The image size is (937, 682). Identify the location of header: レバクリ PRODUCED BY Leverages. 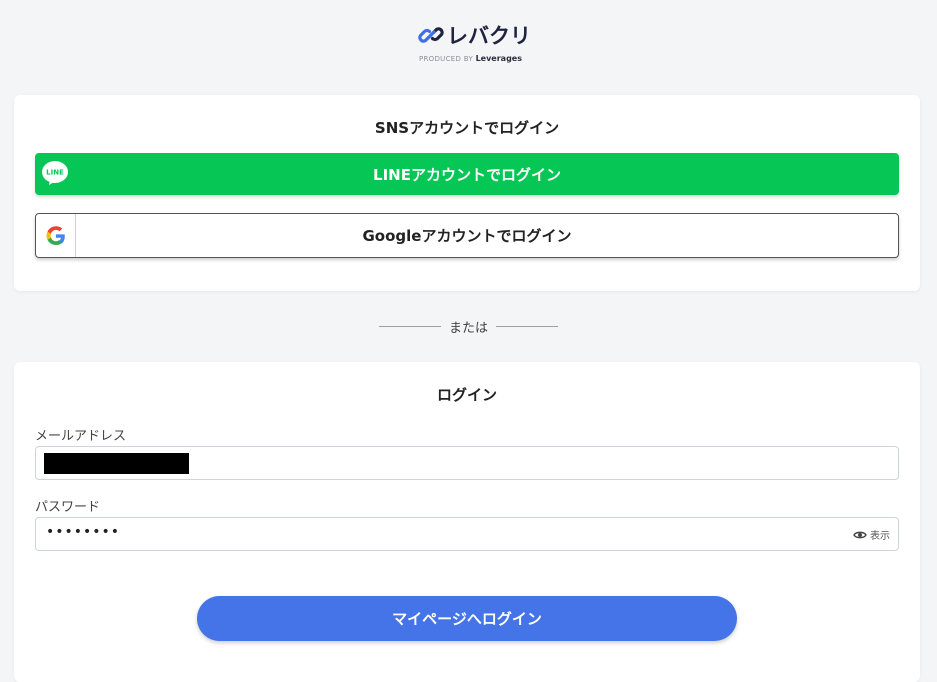
(468, 47).